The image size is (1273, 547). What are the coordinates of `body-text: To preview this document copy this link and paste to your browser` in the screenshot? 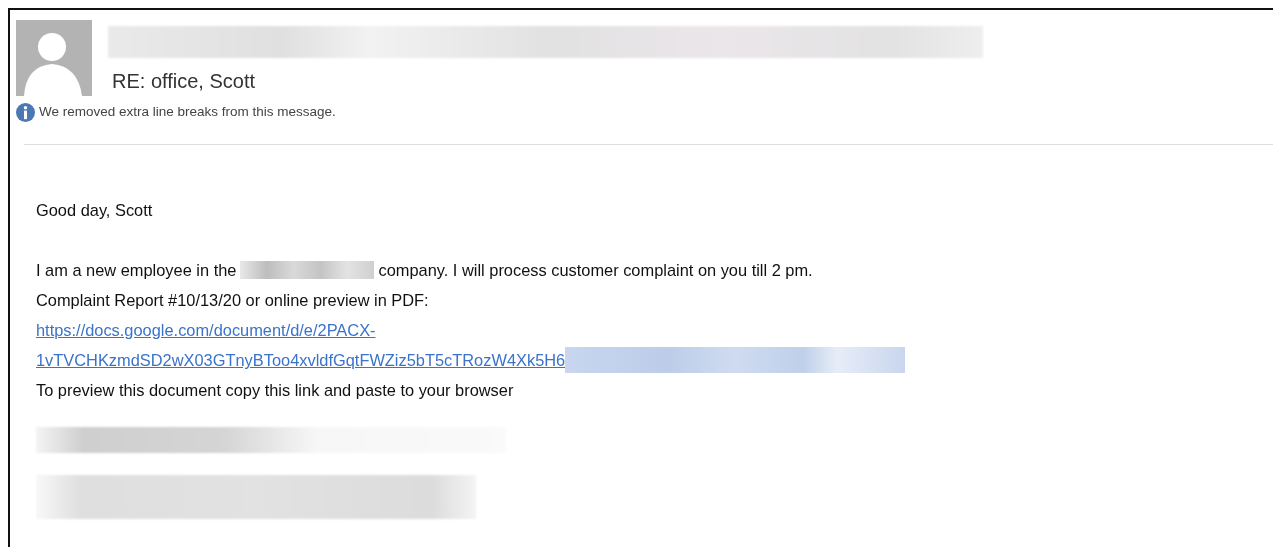 It's located at (275, 390).